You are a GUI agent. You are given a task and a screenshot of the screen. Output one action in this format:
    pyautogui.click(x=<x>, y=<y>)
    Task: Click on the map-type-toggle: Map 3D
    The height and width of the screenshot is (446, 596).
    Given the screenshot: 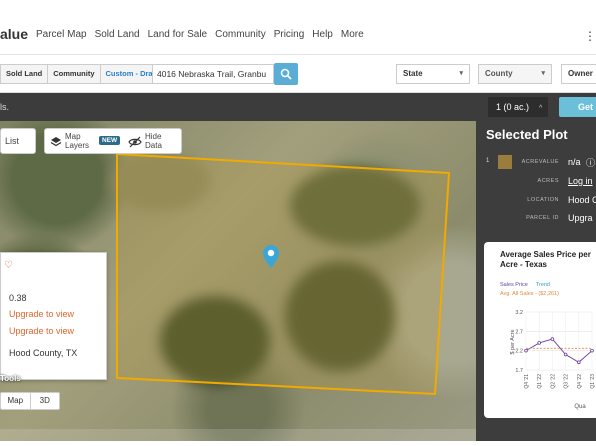 What is the action you would take?
    pyautogui.click(x=30, y=401)
    